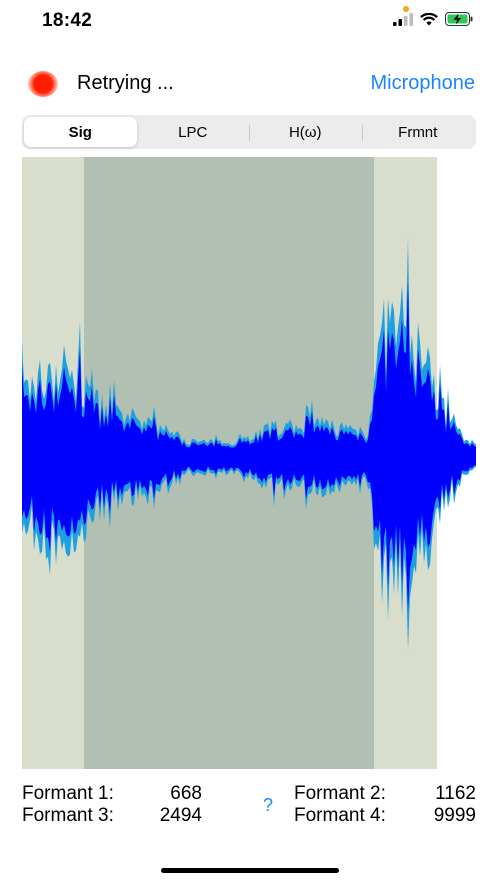  I want to click on status-bar: 18:42, so click(248, 22).